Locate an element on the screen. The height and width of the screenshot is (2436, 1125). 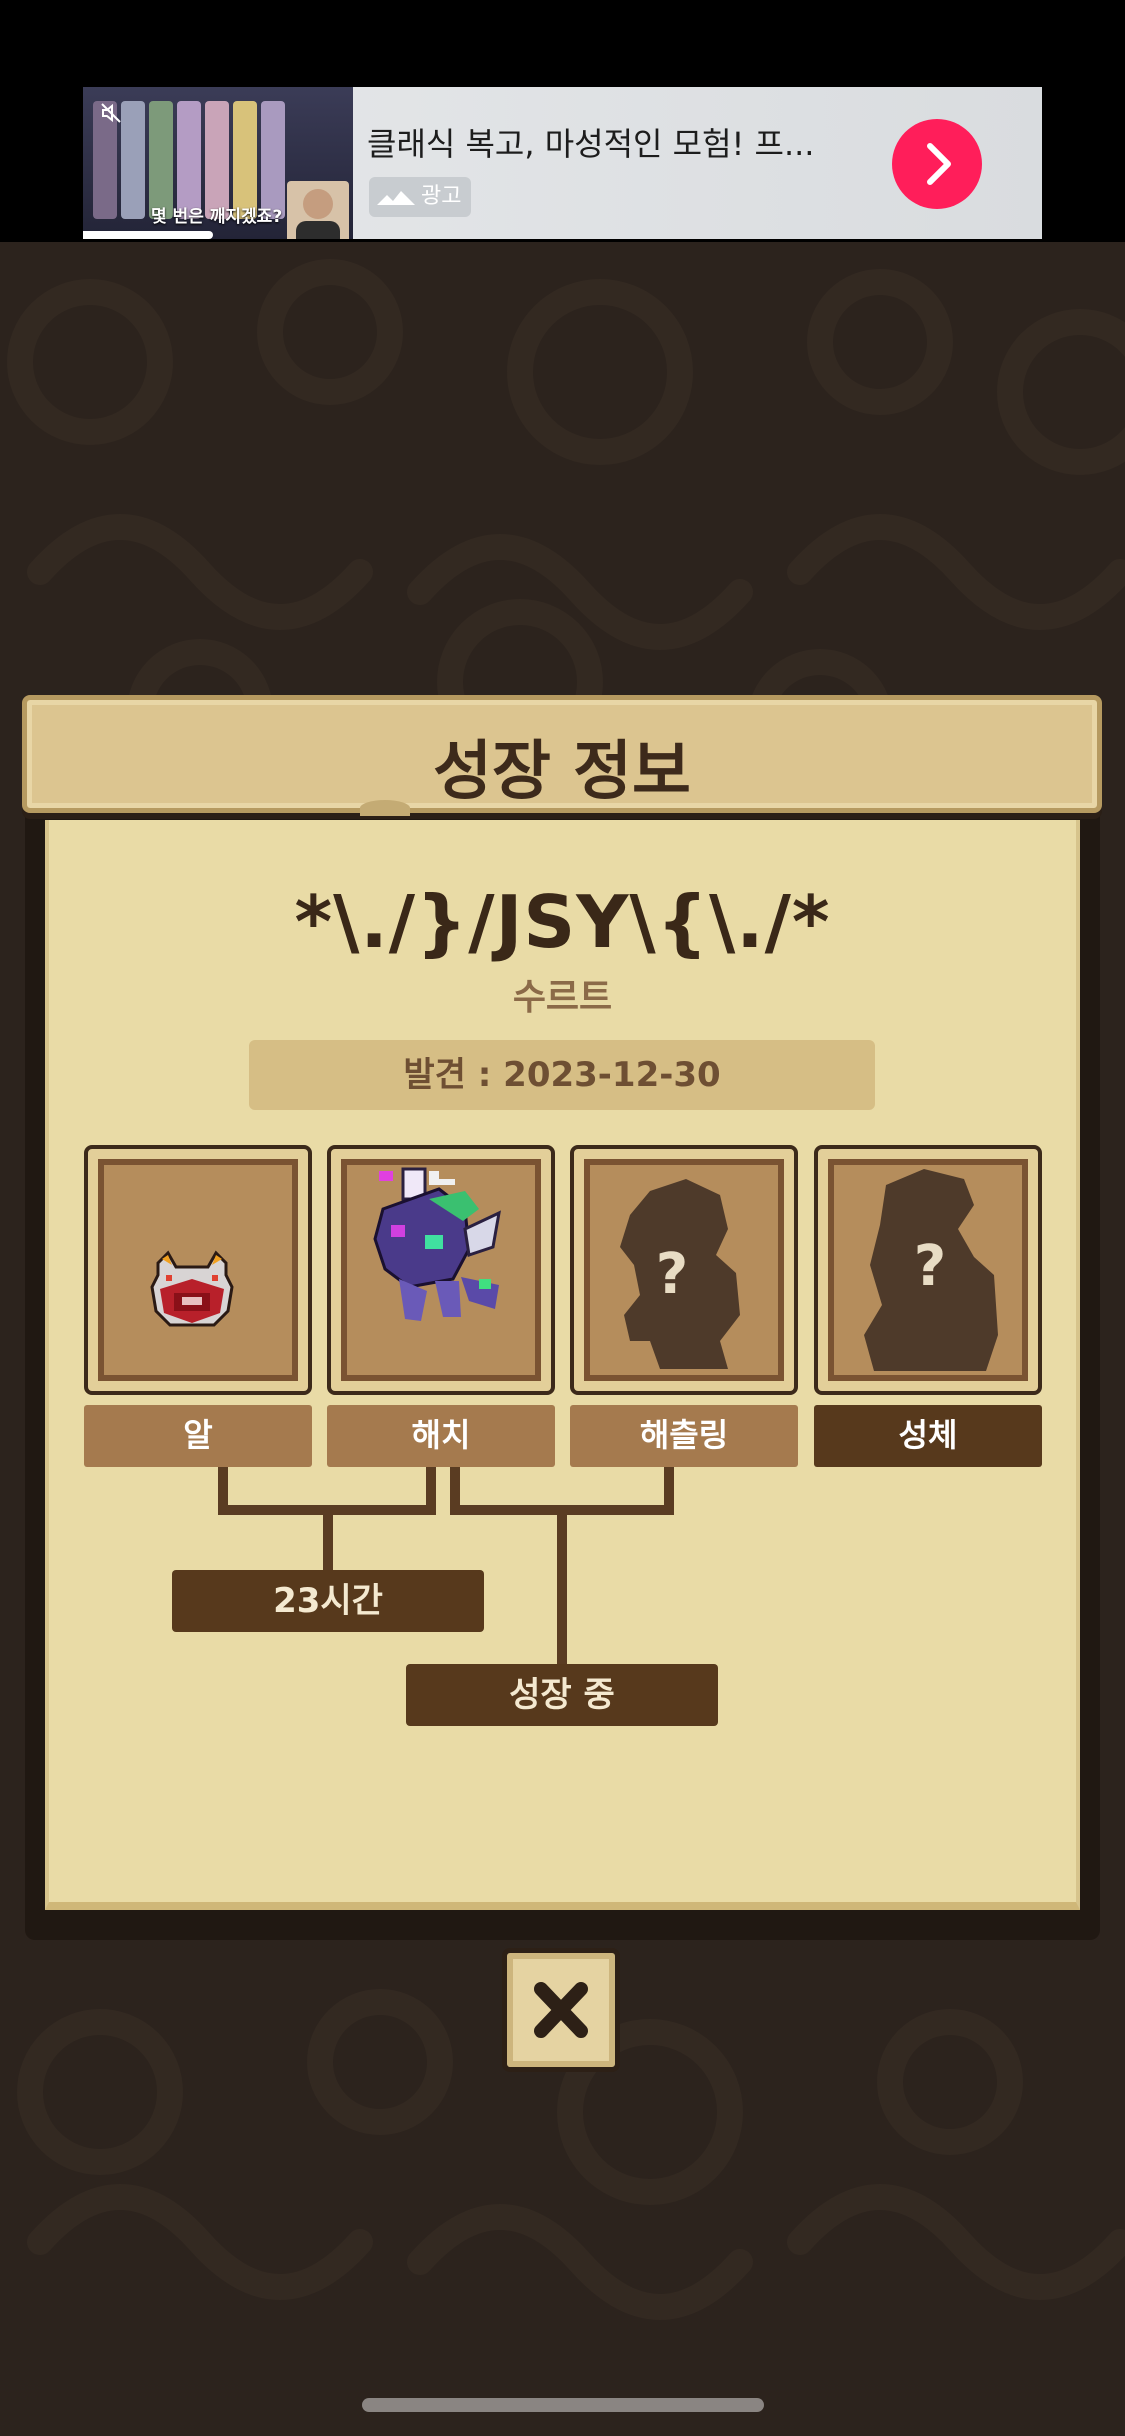
ad-banner: 몇 번은 깨지겠죠? 클래식 복고, 마성적인 모험! 프... 광고 is located at coordinates (562, 163).